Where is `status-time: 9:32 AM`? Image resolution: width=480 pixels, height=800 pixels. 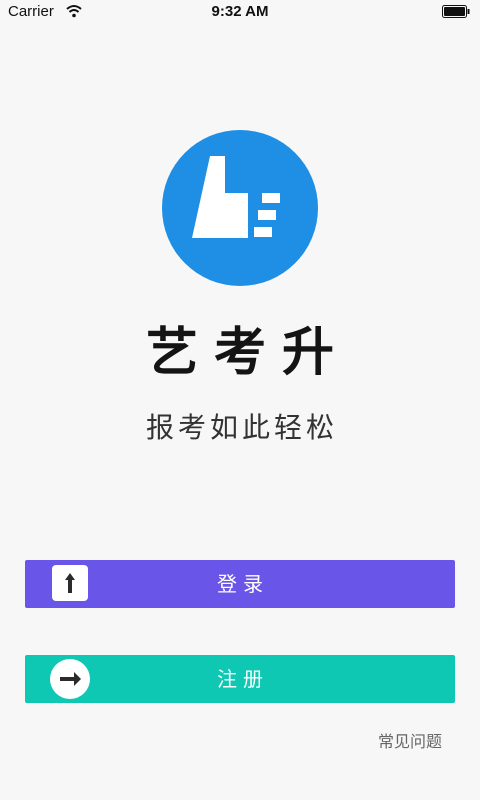
status-time: 9:32 AM is located at coordinates (240, 11).